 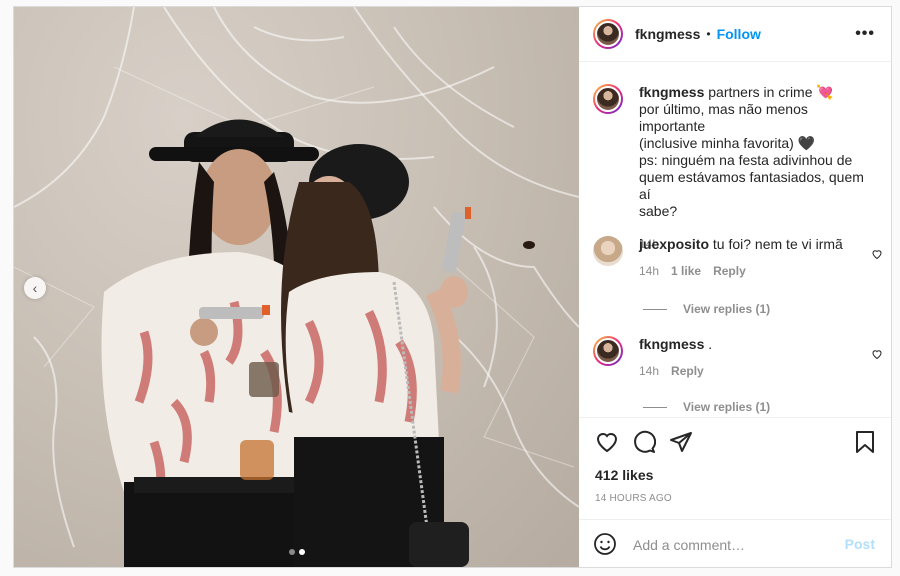 What do you see at coordinates (860, 544) in the screenshot?
I see `post-button: Post` at bounding box center [860, 544].